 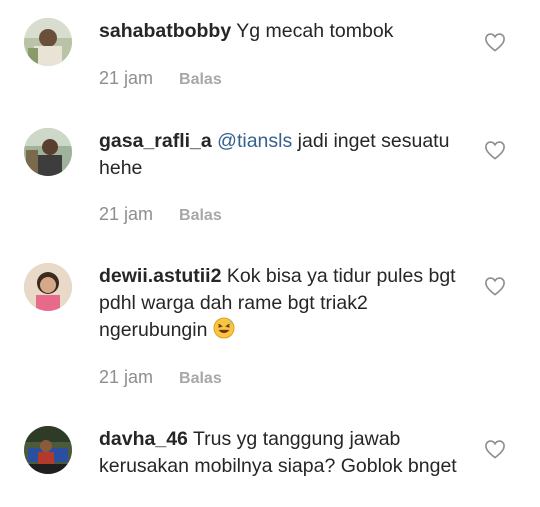 What do you see at coordinates (254, 141) in the screenshot?
I see `mention-link: @tiansls` at bounding box center [254, 141].